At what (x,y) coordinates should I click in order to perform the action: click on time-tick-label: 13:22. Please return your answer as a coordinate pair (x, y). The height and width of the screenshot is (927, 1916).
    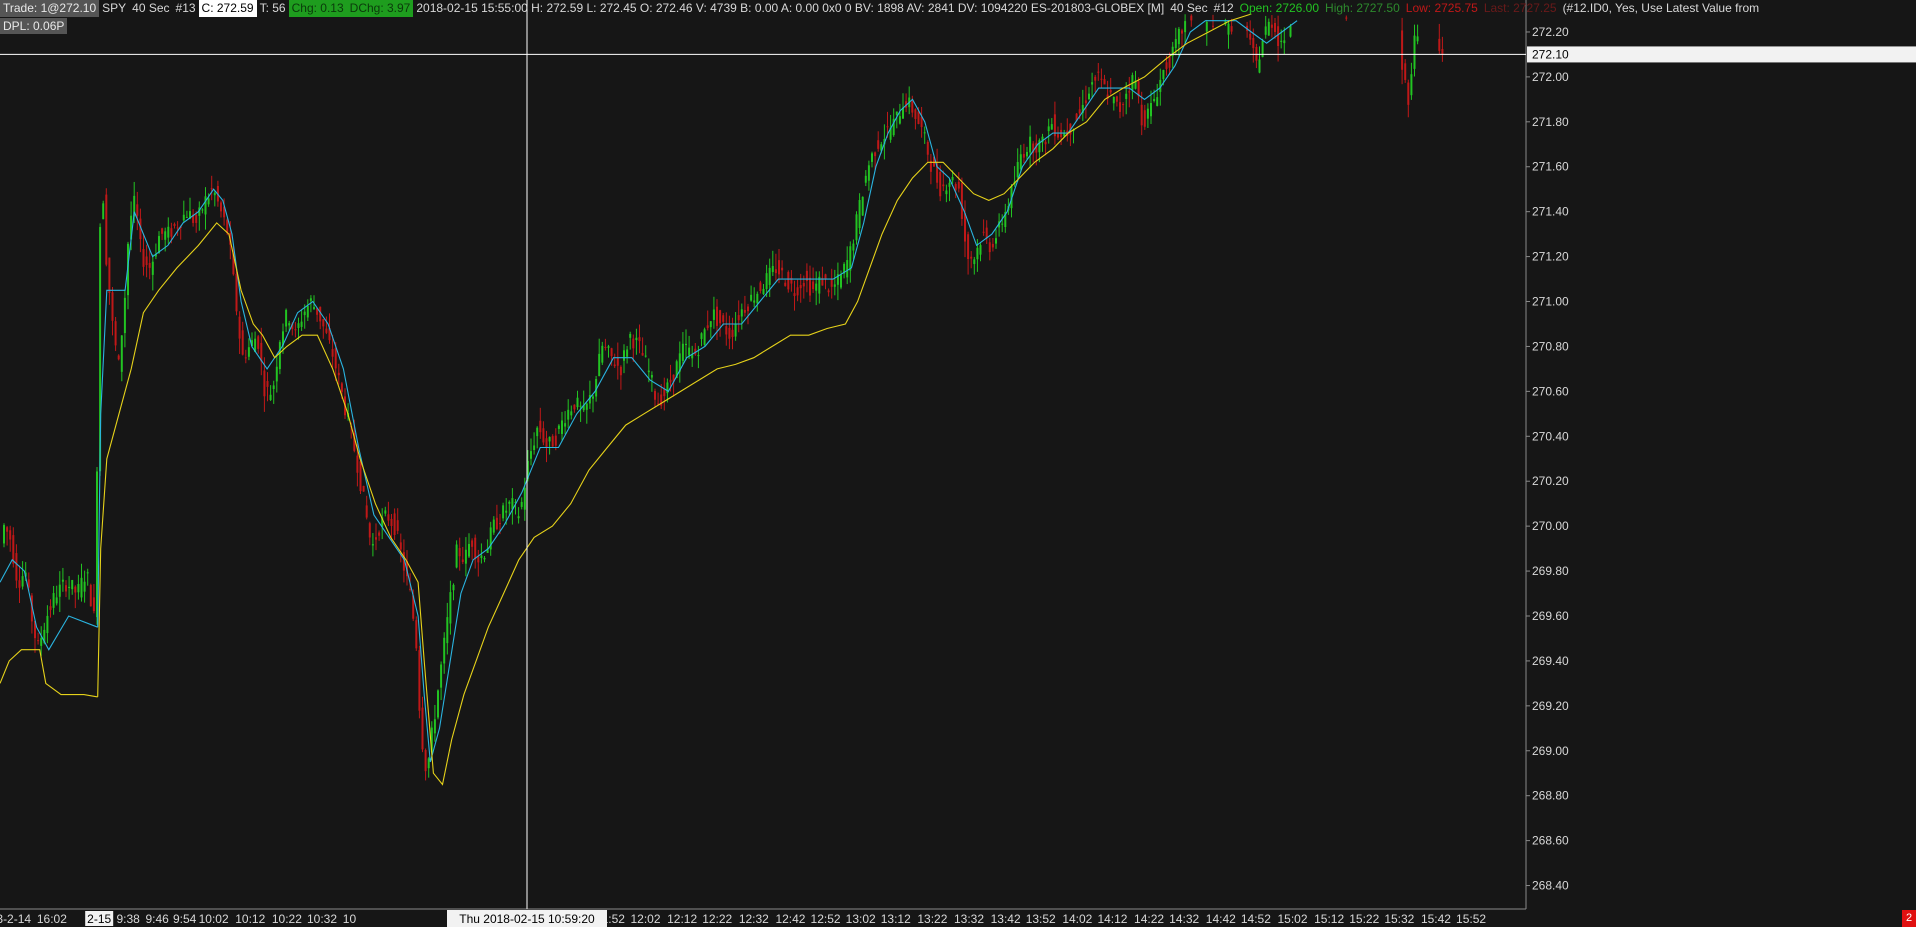
    Looking at the image, I should click on (932, 919).